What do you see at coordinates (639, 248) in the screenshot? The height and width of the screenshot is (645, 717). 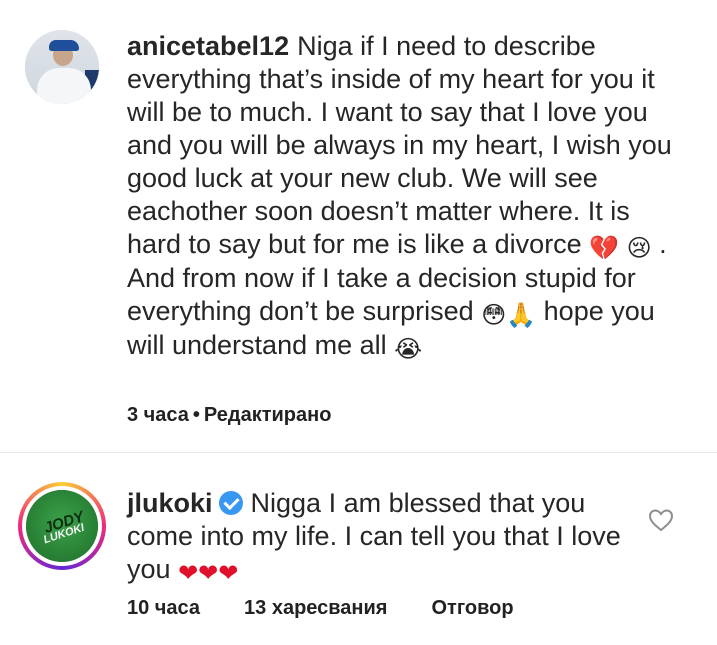 I see `crying-face-emoji: 😢` at bounding box center [639, 248].